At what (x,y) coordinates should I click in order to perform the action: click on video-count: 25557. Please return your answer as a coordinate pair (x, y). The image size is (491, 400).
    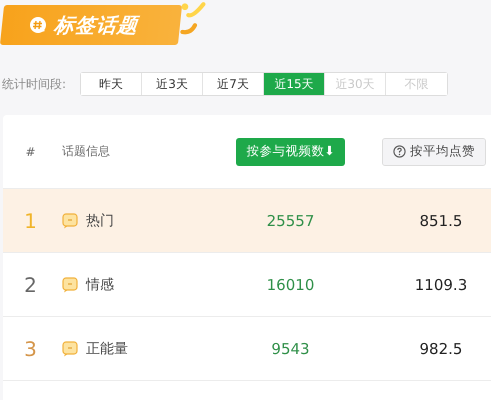
    Looking at the image, I should click on (290, 221).